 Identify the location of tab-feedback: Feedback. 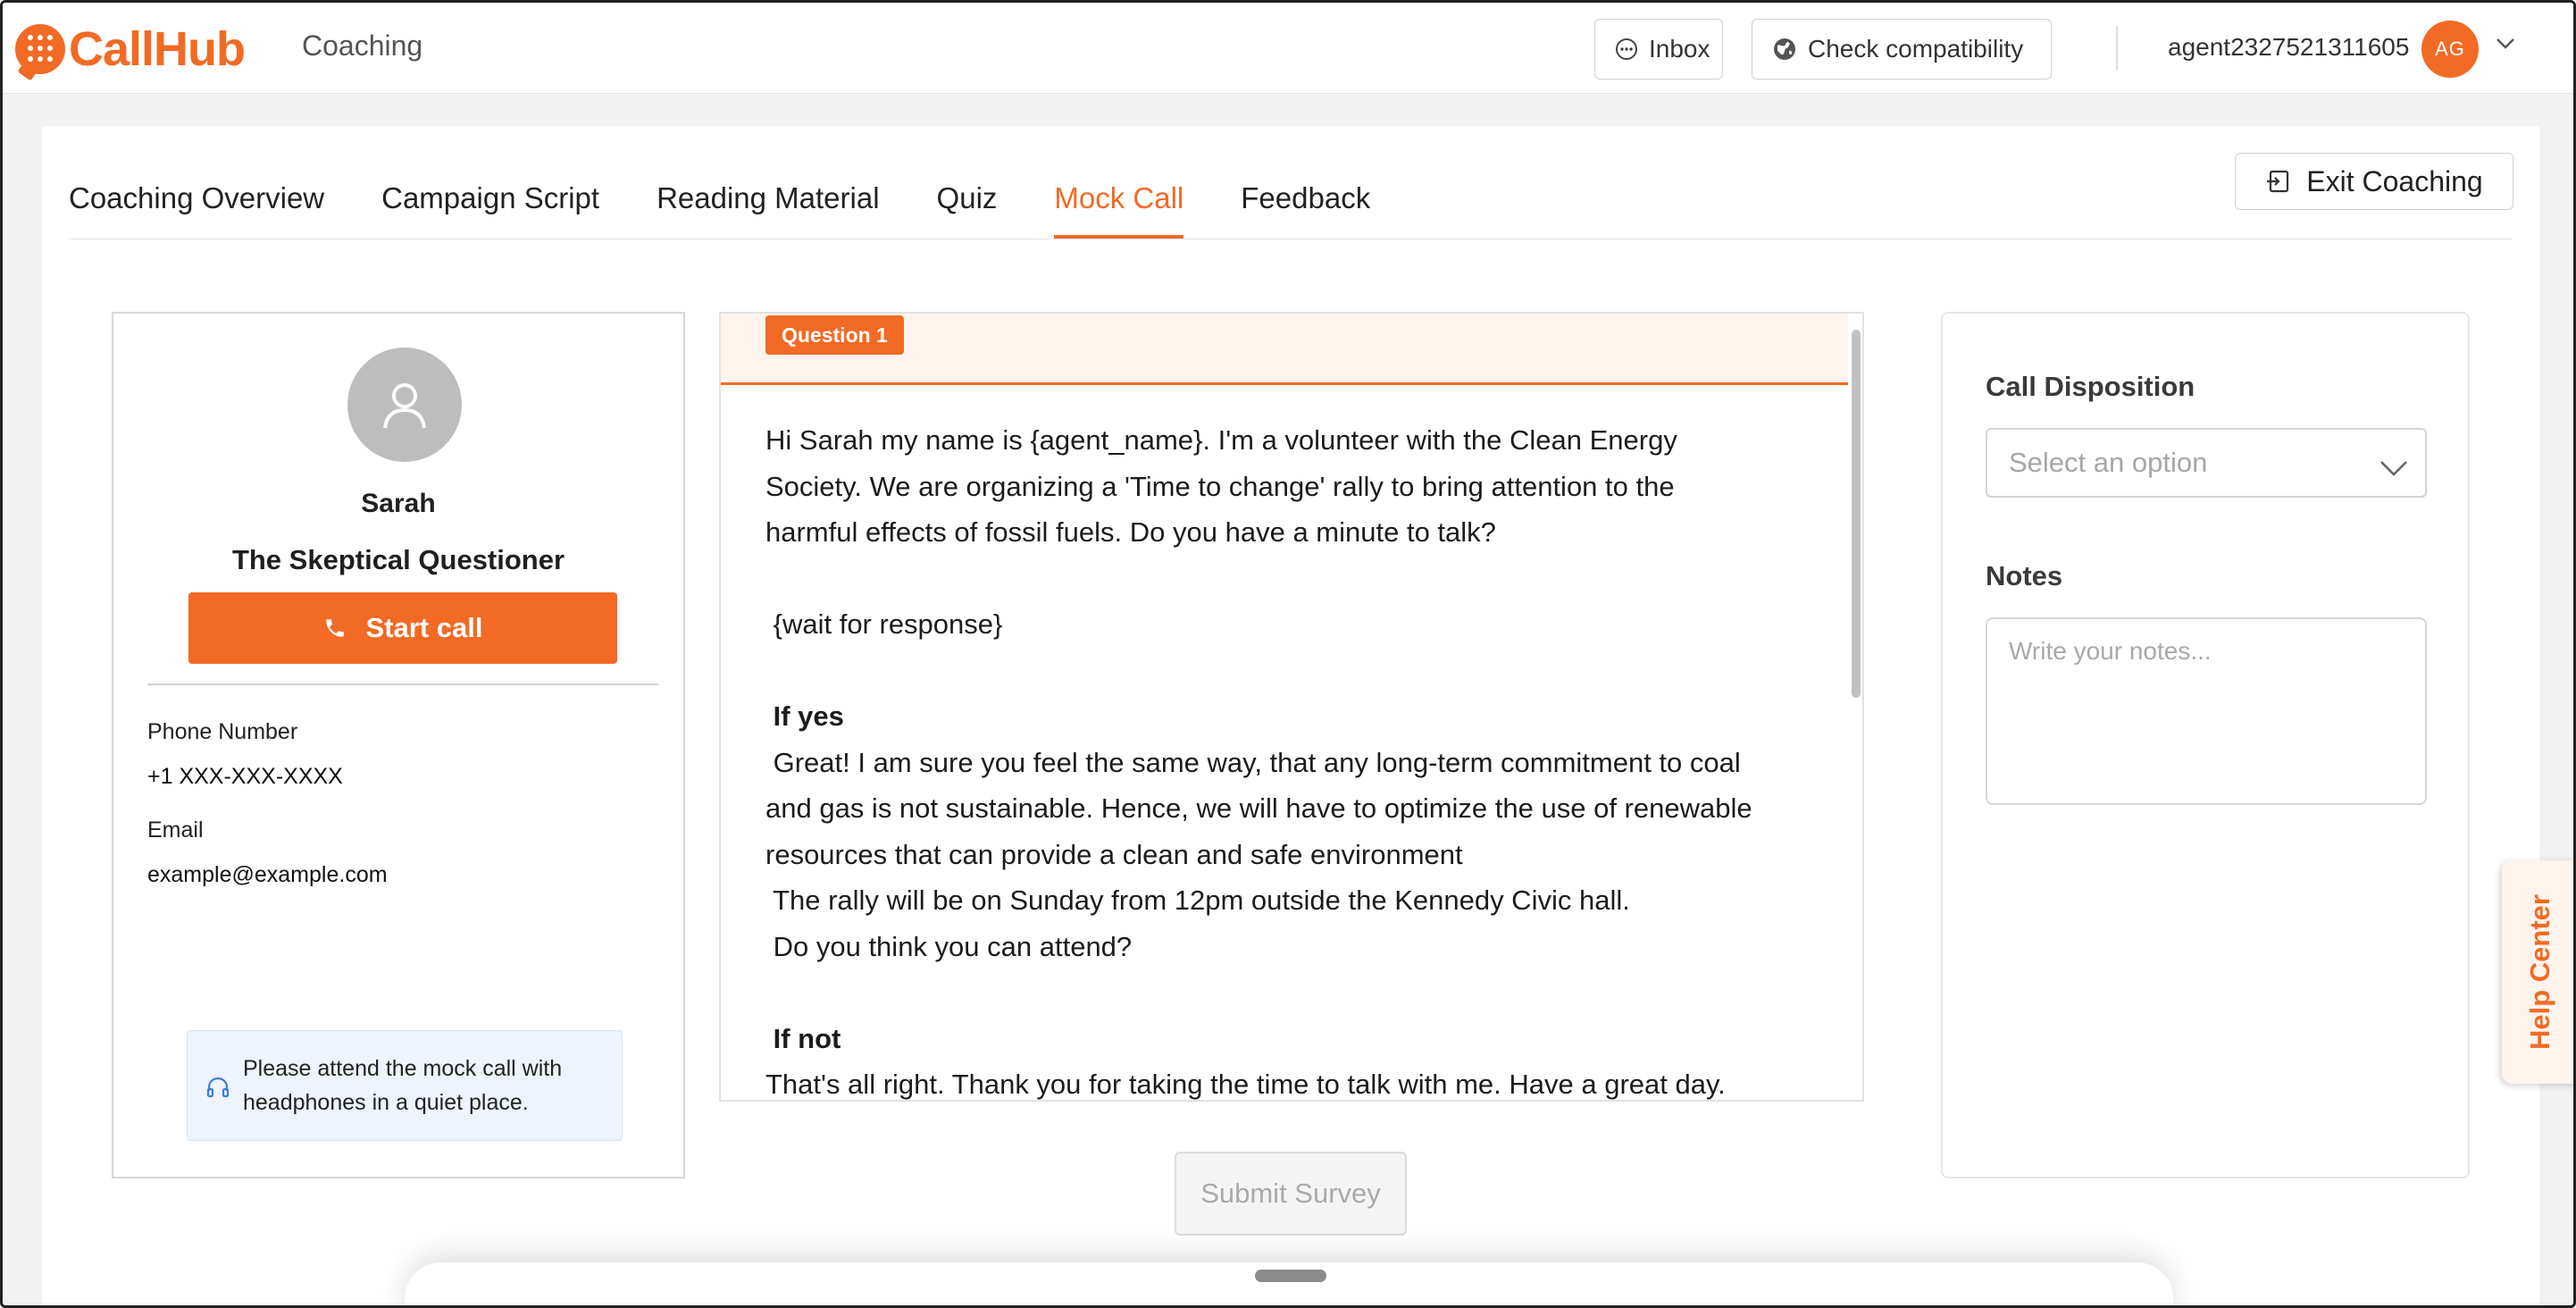
(1306, 207).